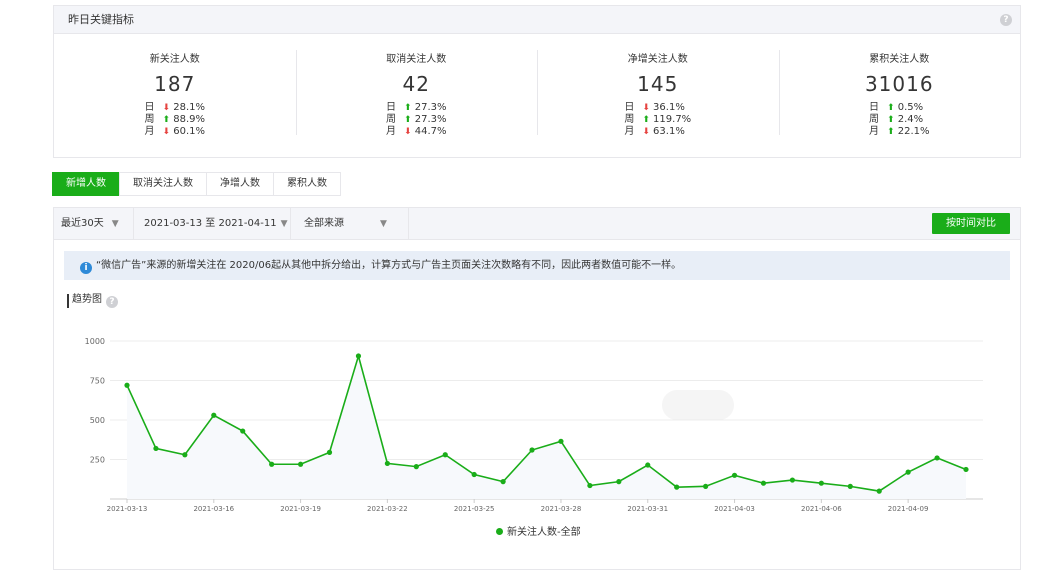 The height and width of the screenshot is (580, 1059). Describe the element at coordinates (647, 509) in the screenshot. I see `x-tick-label: 2021-03-31` at that location.